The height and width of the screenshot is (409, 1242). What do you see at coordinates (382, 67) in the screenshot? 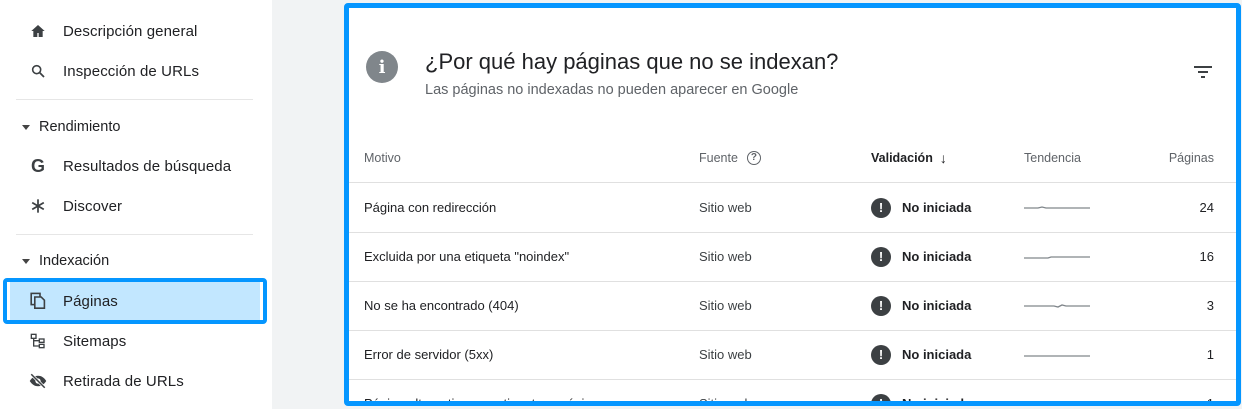
I see `info-icon: i` at bounding box center [382, 67].